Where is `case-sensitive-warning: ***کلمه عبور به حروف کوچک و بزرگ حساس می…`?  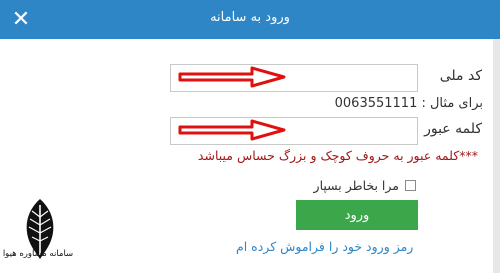 case-sensitive-warning: ***کلمه عبور به حروف کوچک و بزرگ حساس می… is located at coordinates (337, 155).